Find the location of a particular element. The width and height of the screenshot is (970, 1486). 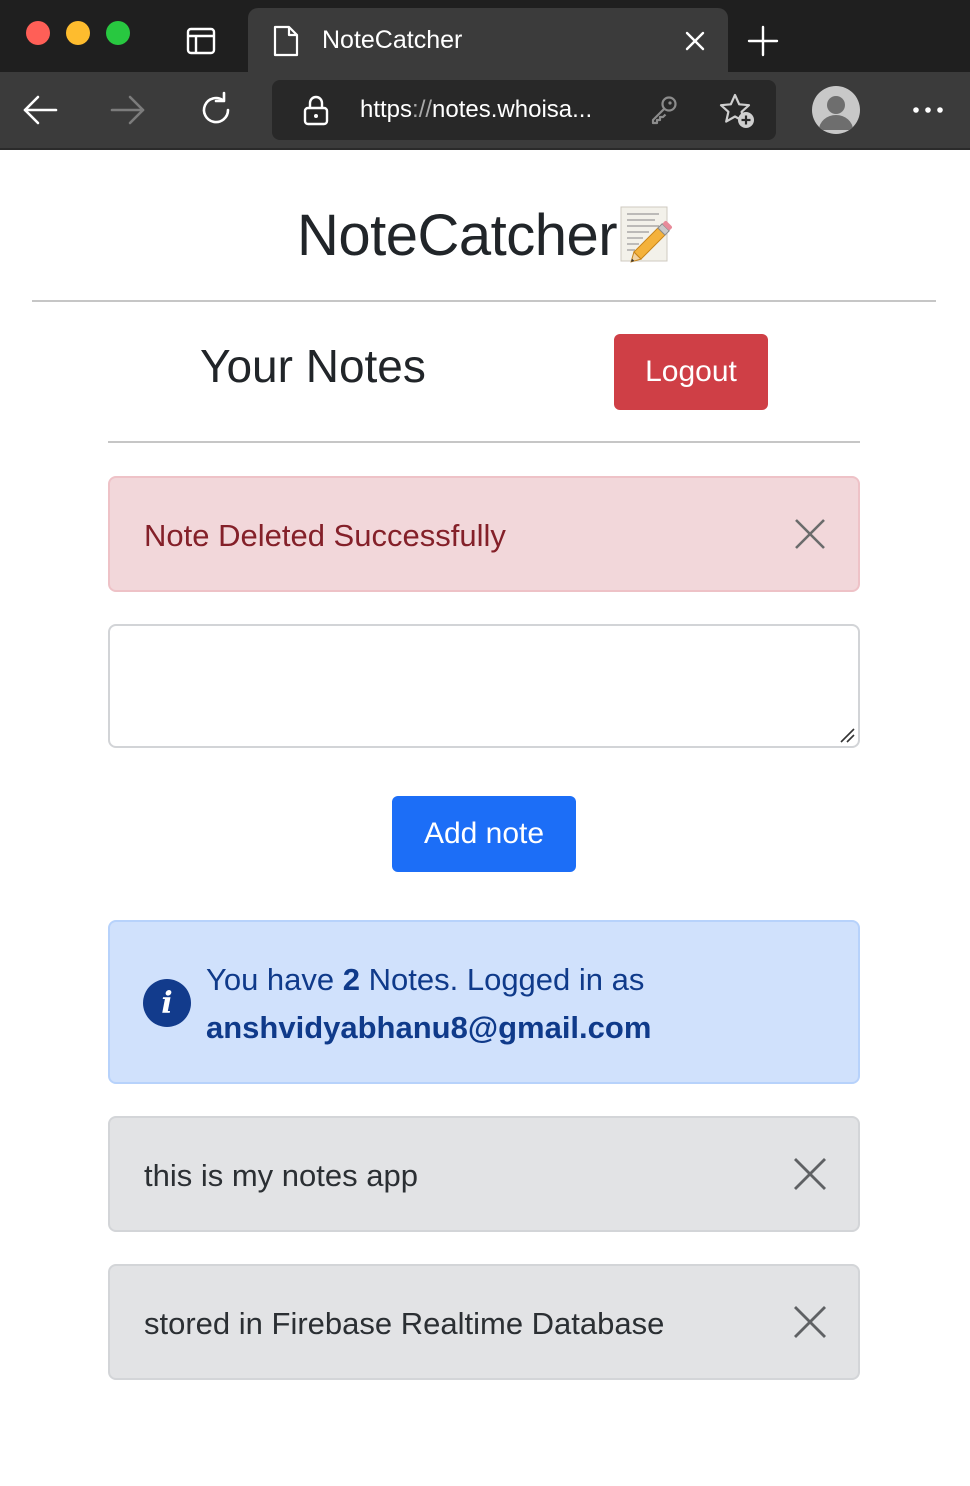

page-title: Your Notes is located at coordinates (313, 366).